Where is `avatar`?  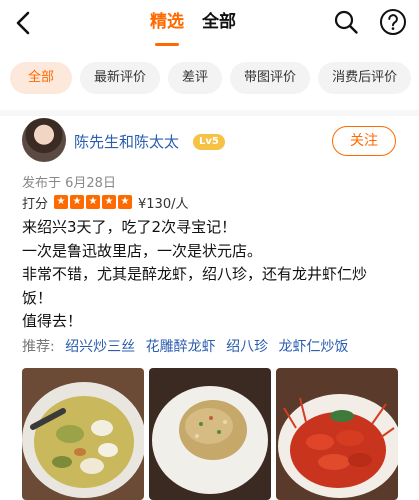
avatar is located at coordinates (44, 140).